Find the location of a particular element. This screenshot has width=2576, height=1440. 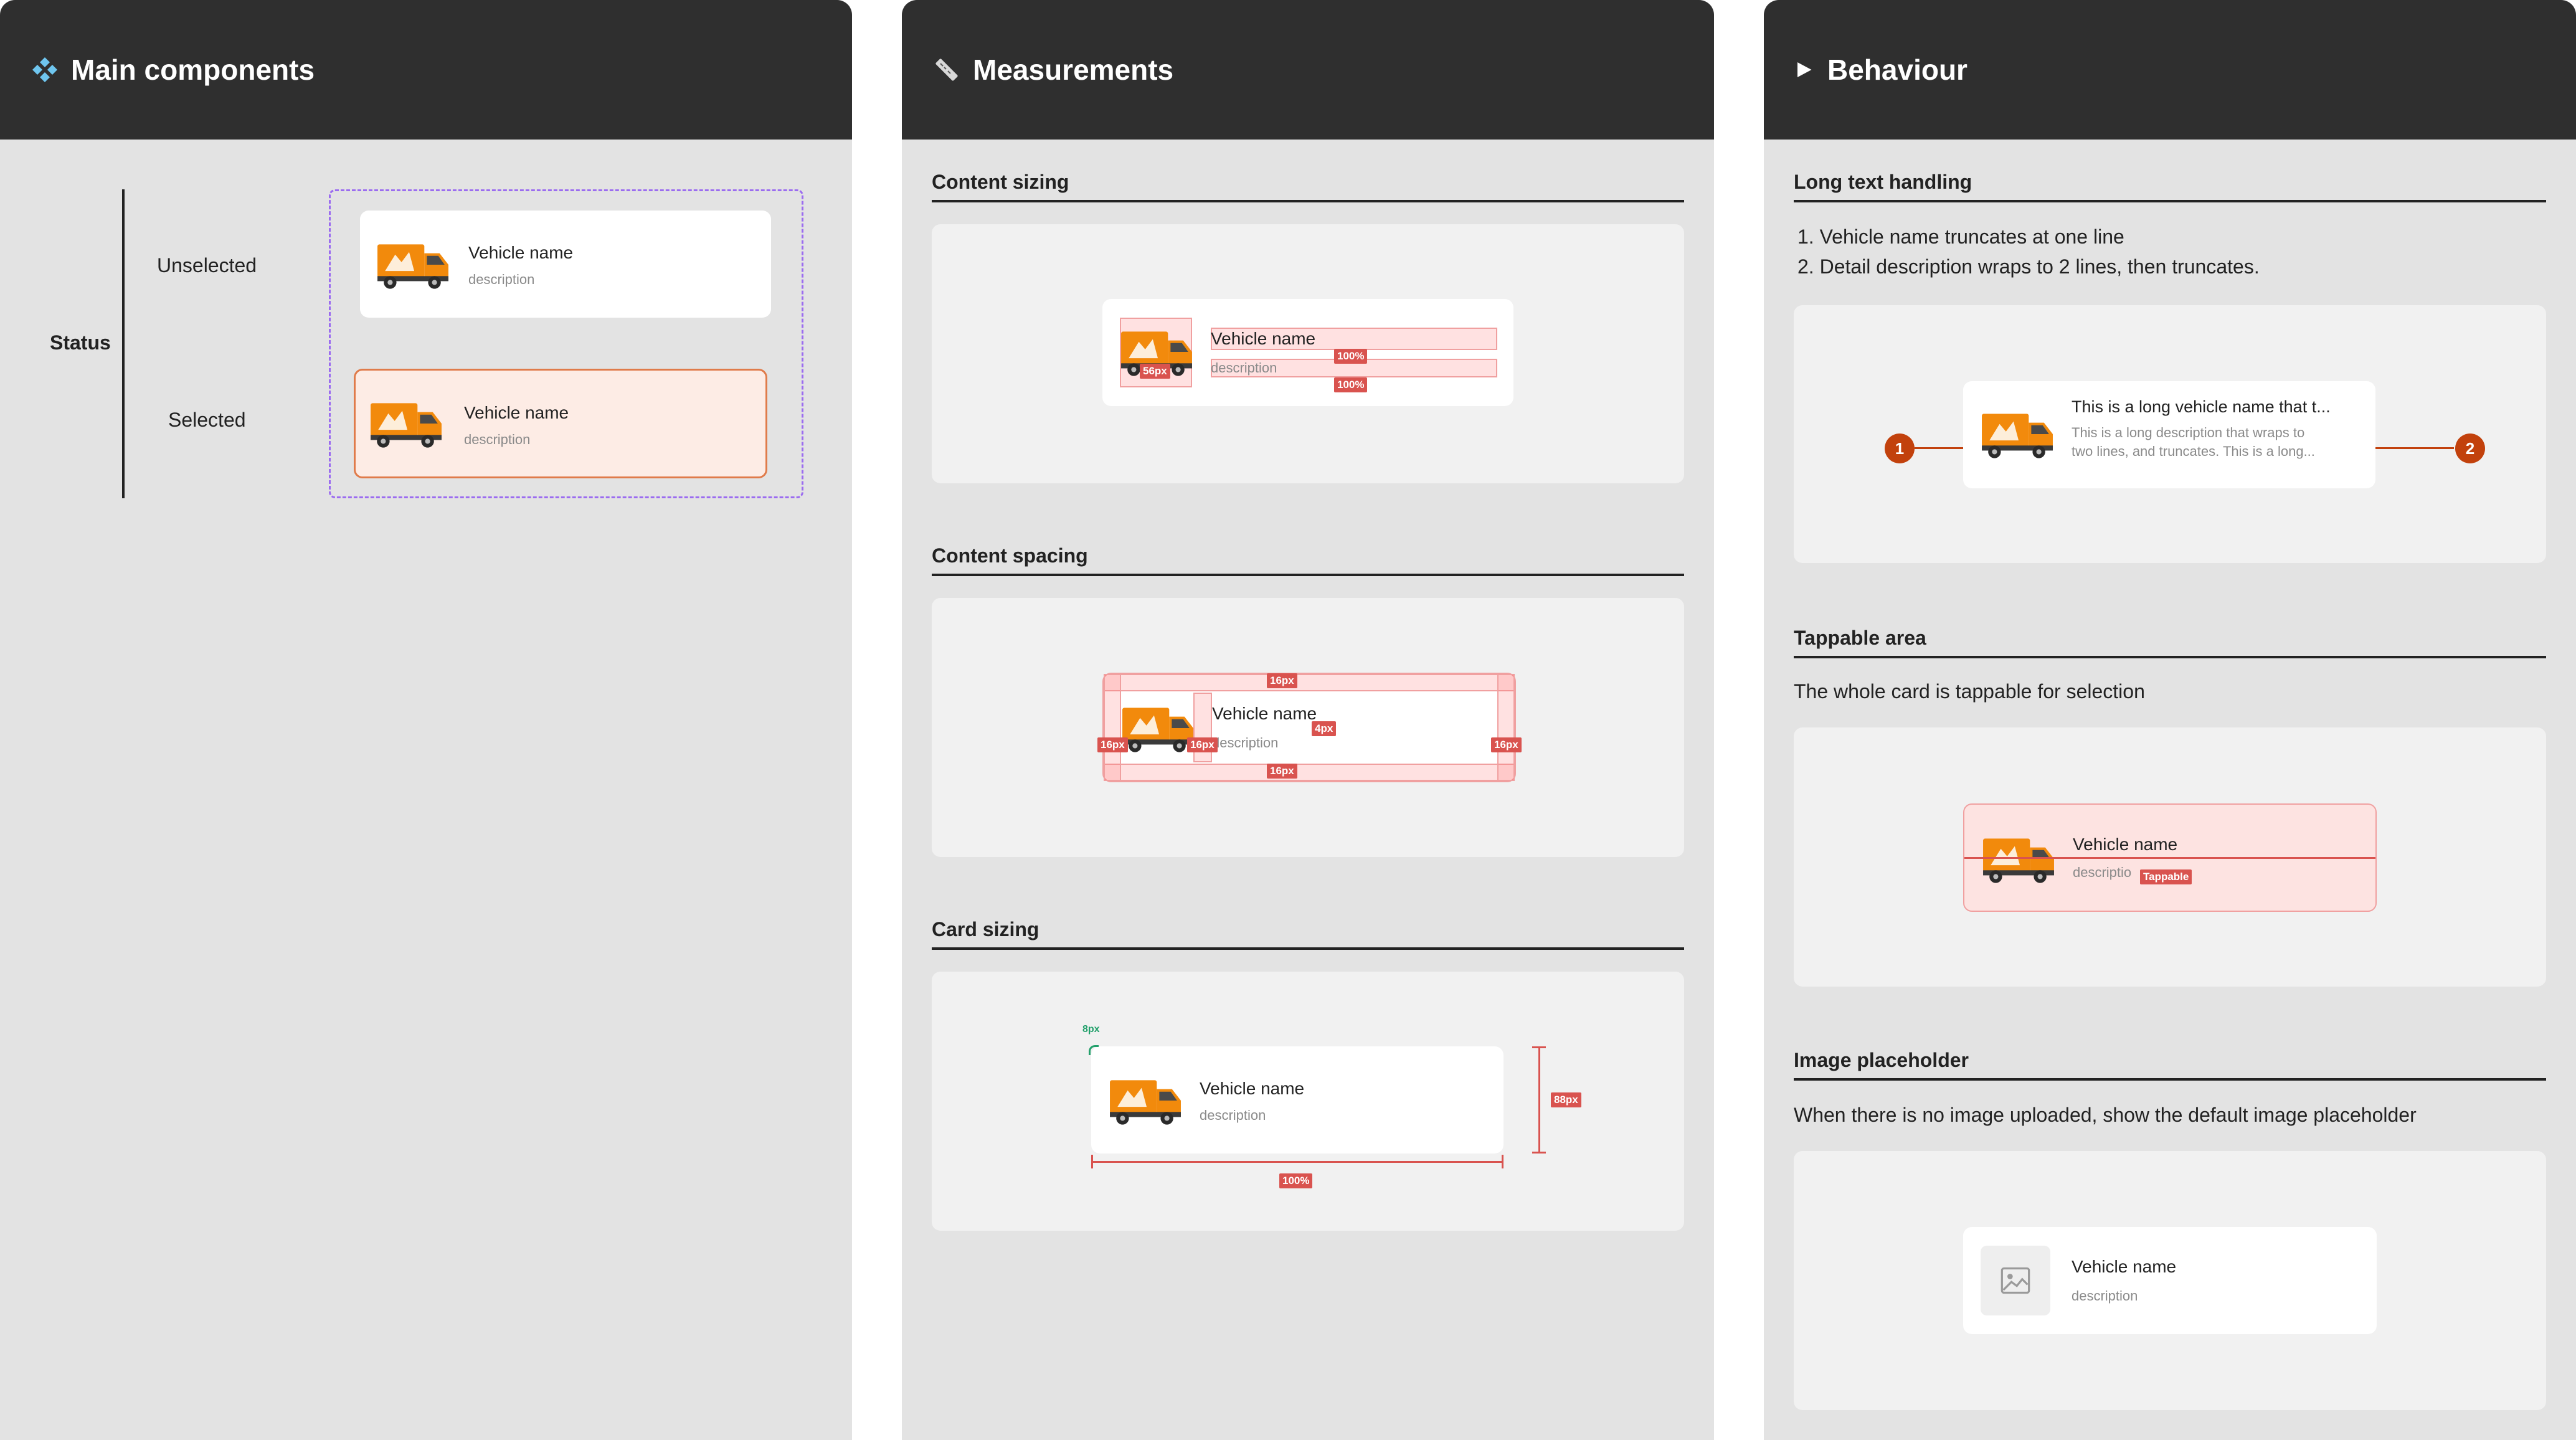

vehicle-card-selected: Vehicle name description is located at coordinates (560, 423).